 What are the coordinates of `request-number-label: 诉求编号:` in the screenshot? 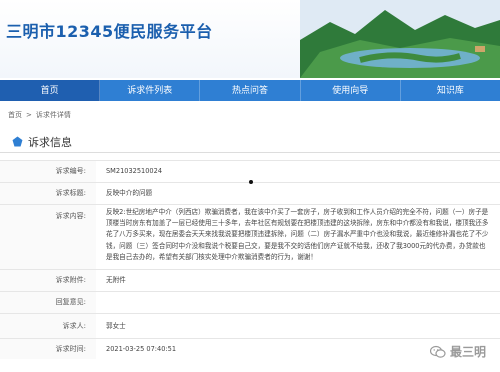 It's located at (48, 171).